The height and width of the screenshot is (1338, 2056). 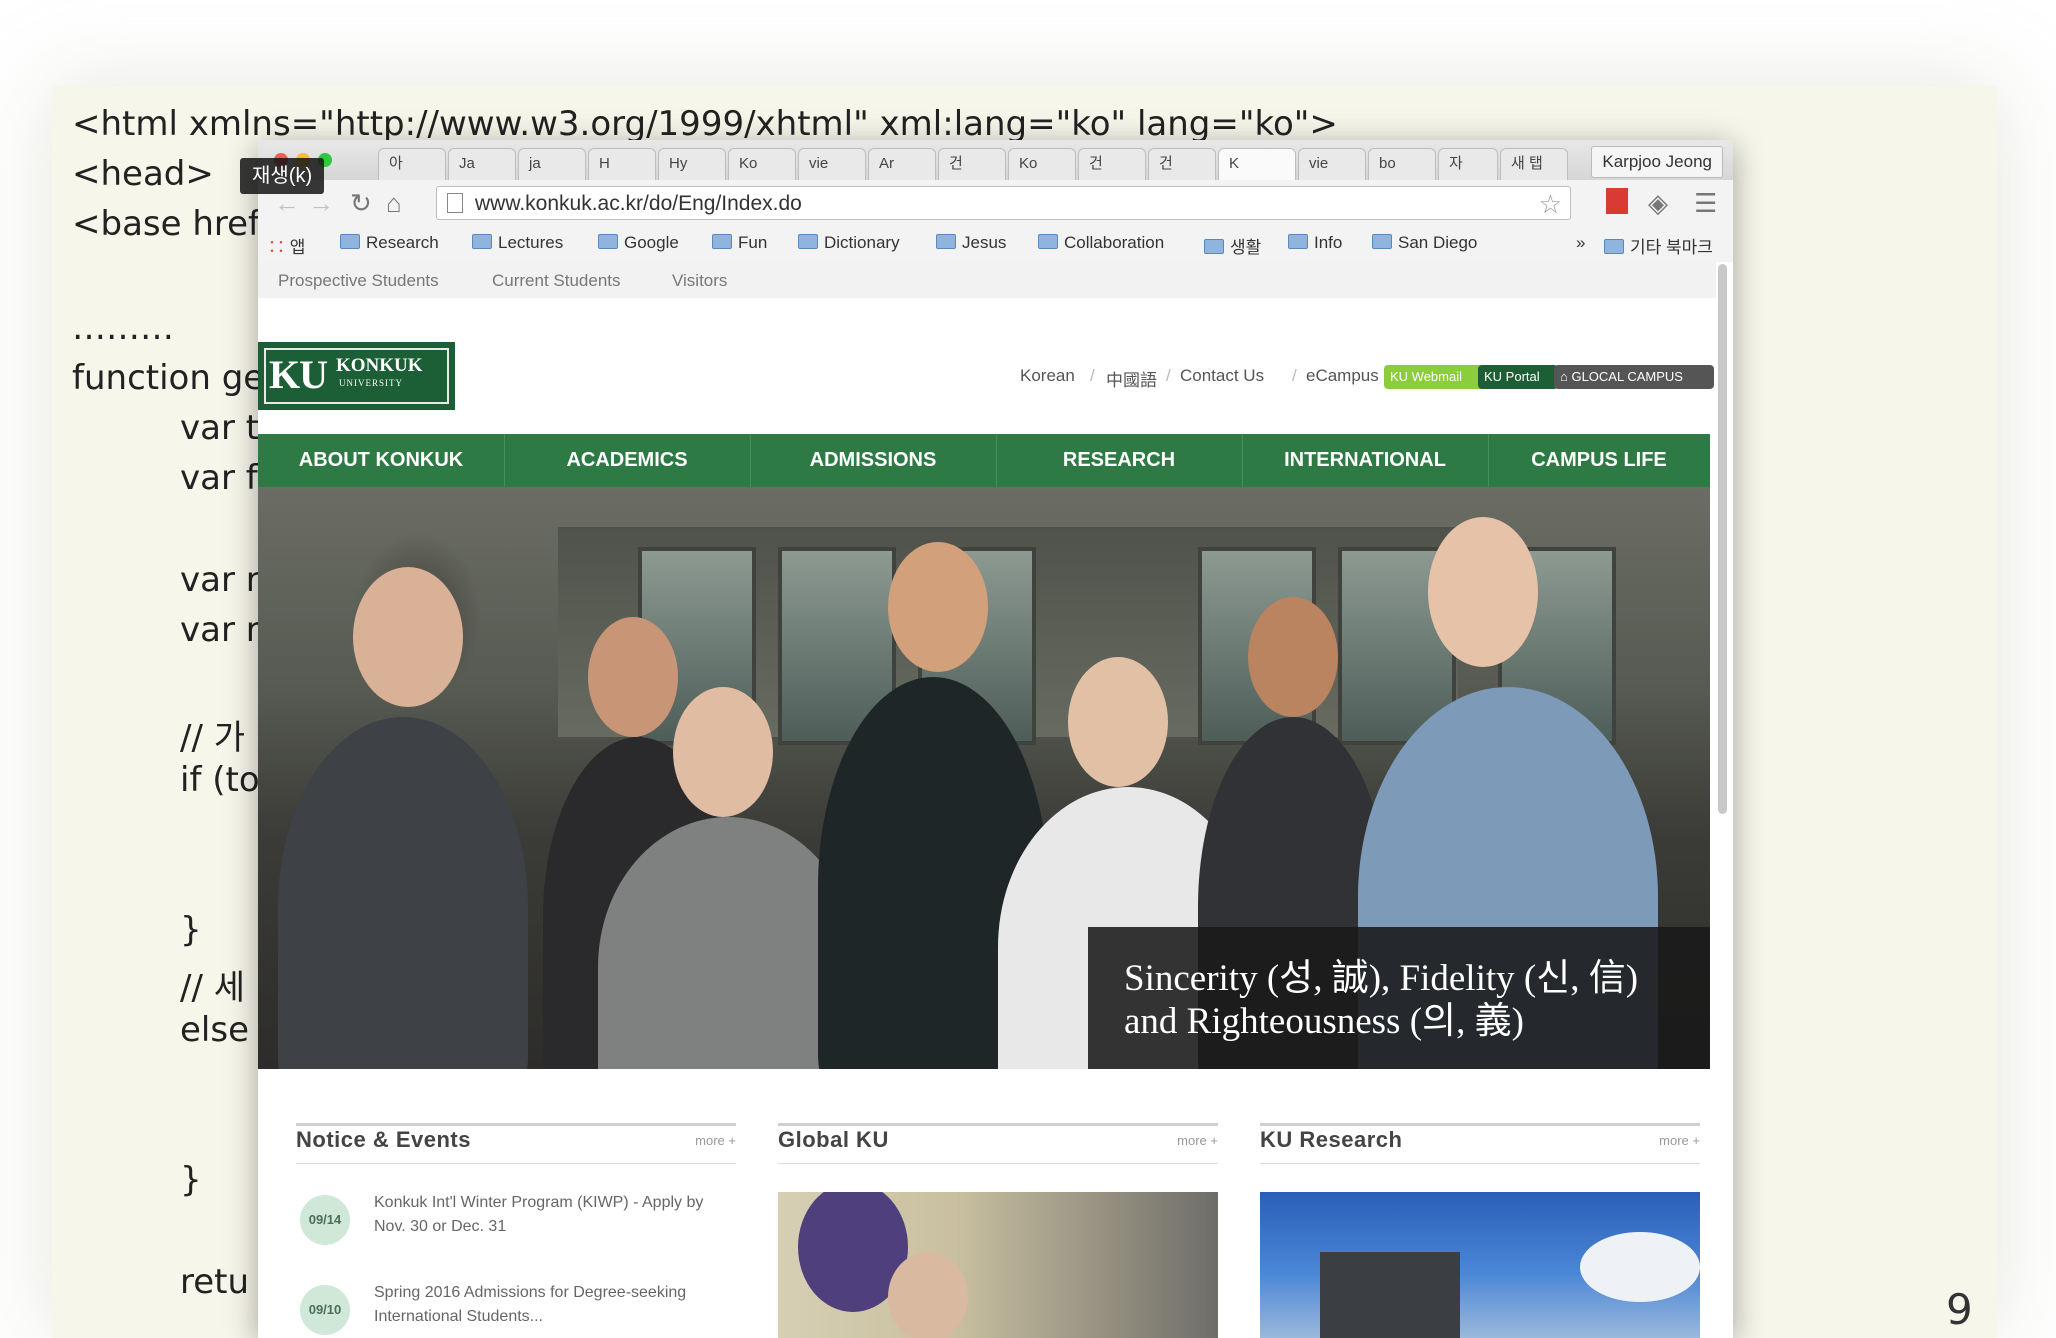 What do you see at coordinates (998, 1265) in the screenshot?
I see `global-ku-thumbnail` at bounding box center [998, 1265].